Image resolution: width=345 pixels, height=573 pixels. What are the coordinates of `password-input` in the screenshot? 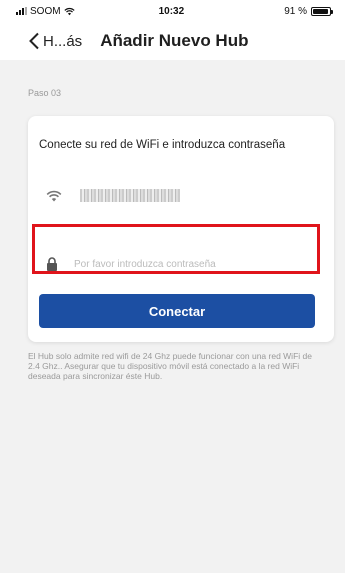 It's located at (184, 264).